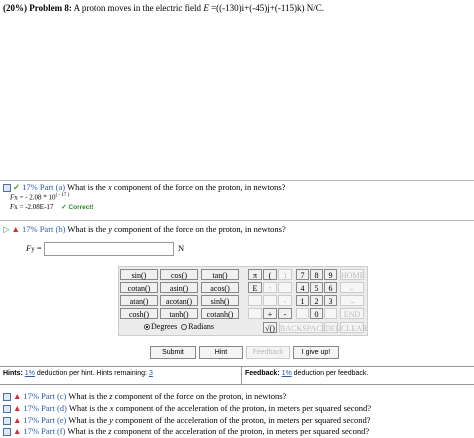 The width and height of the screenshot is (474, 438). Describe the element at coordinates (150, 373) in the screenshot. I see `hints-remaining: 3` at that location.